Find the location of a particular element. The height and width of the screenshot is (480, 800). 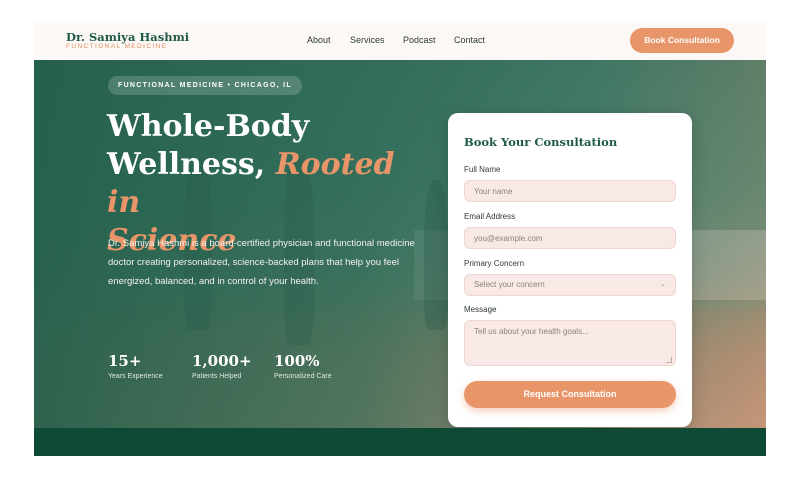

message-input is located at coordinates (570, 343).